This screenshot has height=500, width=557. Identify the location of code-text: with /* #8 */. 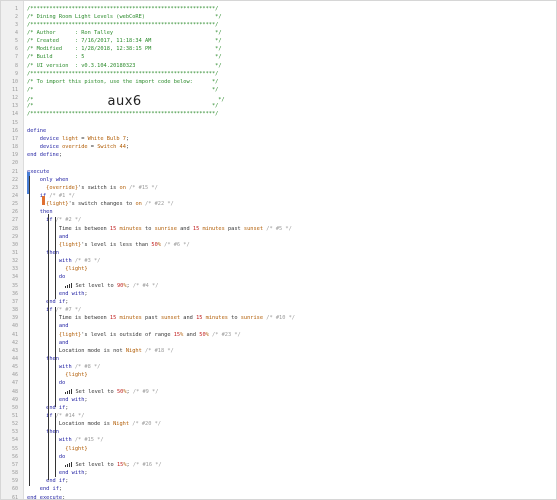
(63, 367).